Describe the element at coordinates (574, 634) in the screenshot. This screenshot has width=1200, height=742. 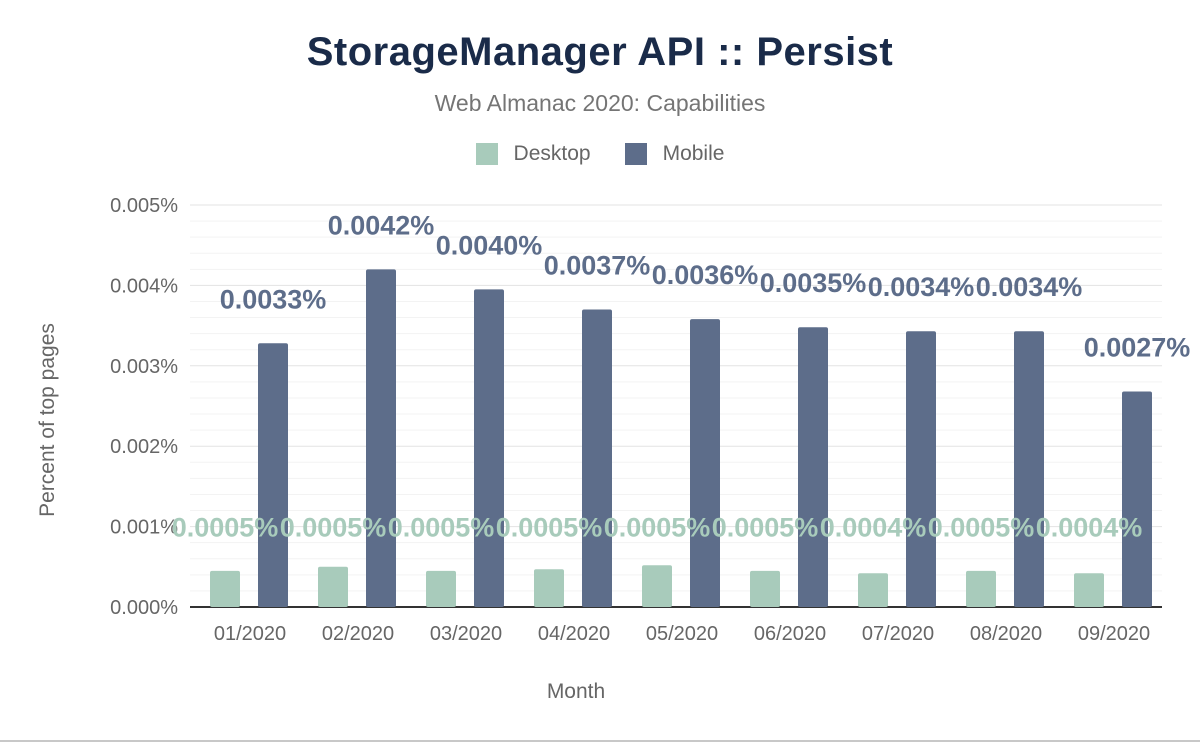
I see `x-tick-label: 04/2020` at that location.